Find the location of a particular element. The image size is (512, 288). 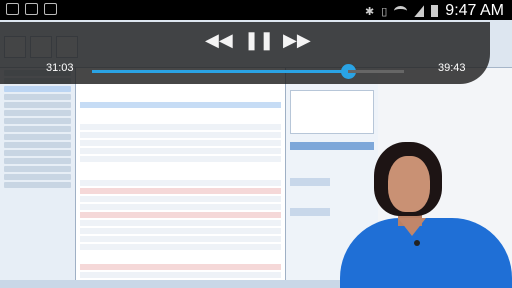

status-left-icons is located at coordinates (31, 9).